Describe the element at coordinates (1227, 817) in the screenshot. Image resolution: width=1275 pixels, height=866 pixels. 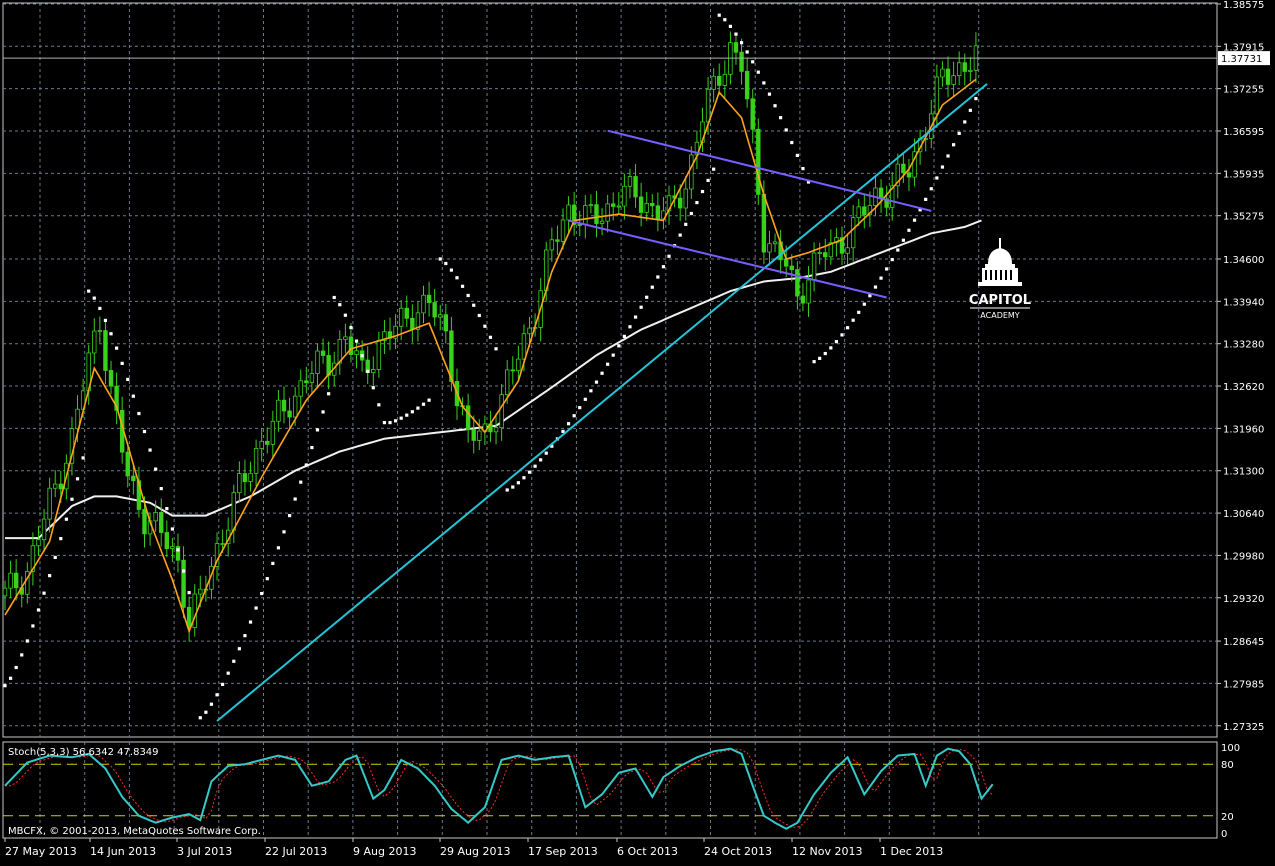
I see `stoch-axis-label: 20` at that location.